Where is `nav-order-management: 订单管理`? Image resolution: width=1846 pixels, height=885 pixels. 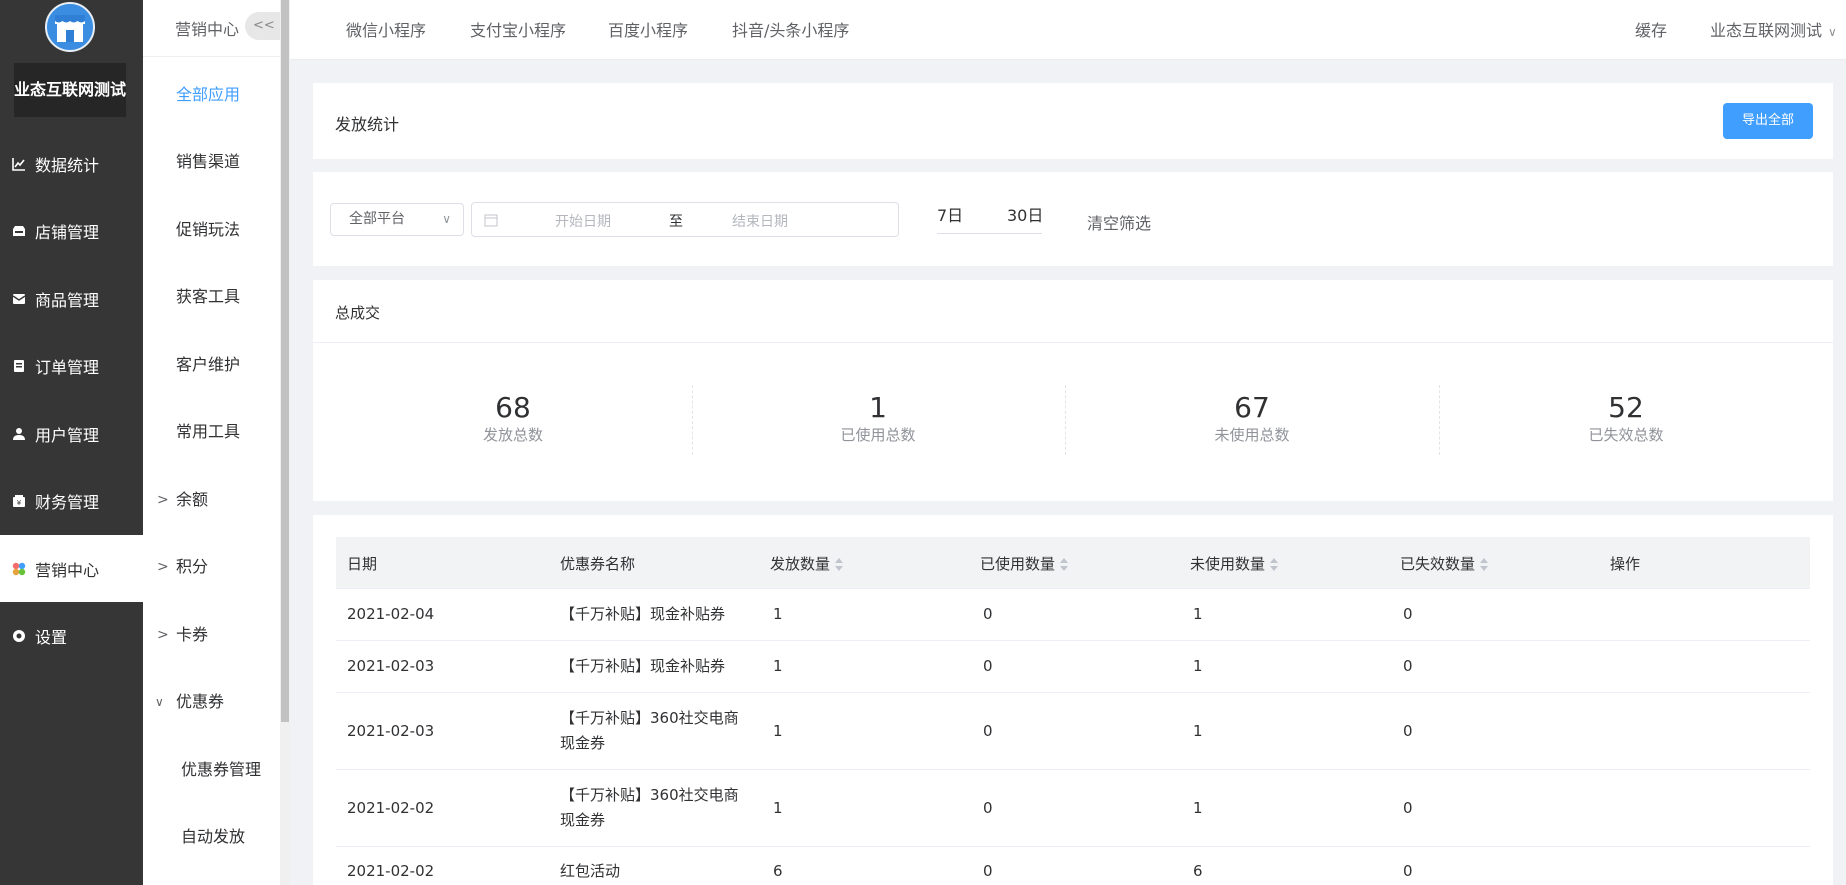 nav-order-management: 订单管理 is located at coordinates (71, 365).